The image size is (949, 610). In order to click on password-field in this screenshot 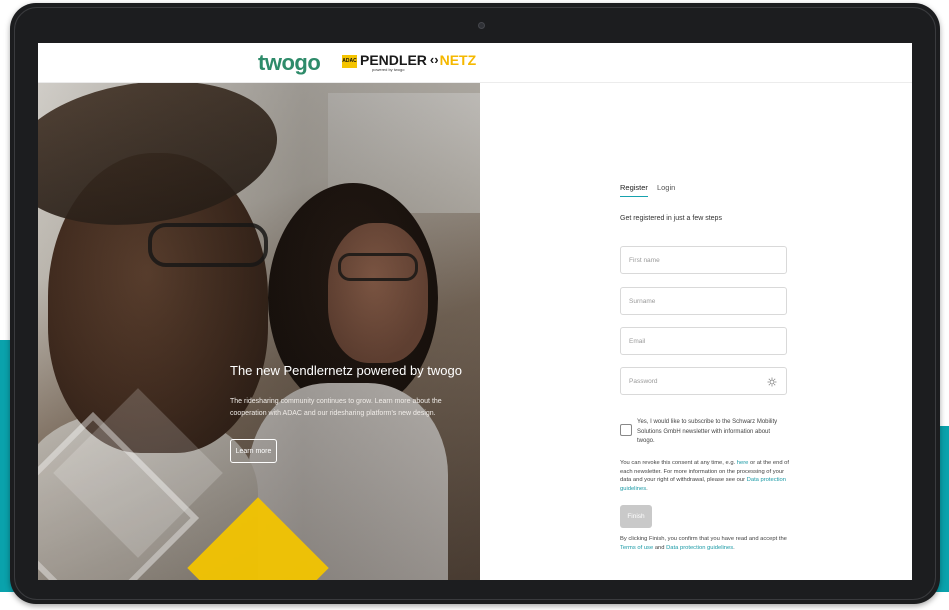, I will do `click(703, 381)`.